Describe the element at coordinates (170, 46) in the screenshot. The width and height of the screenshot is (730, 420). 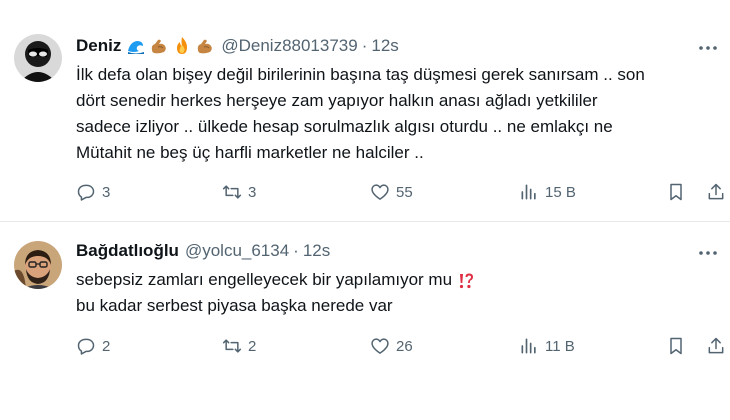
I see `name-emojis` at that location.